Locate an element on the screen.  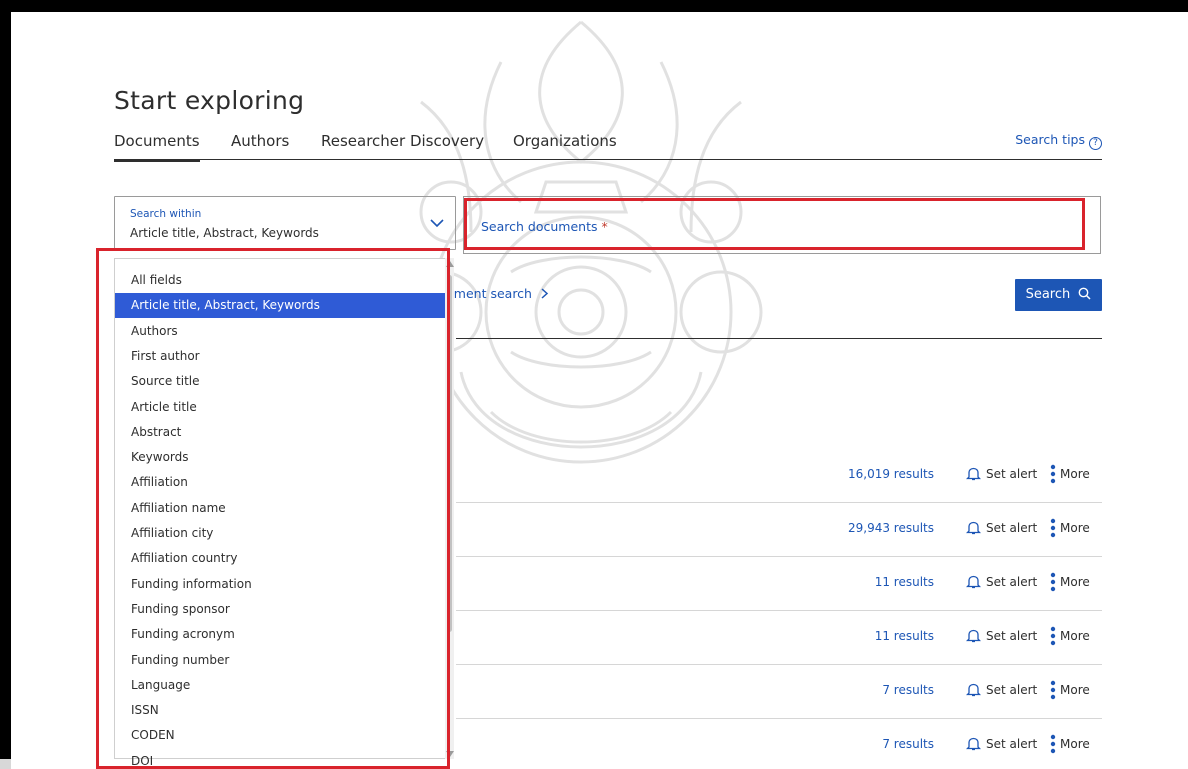
question-circle-icon: ? is located at coordinates (1095, 143).